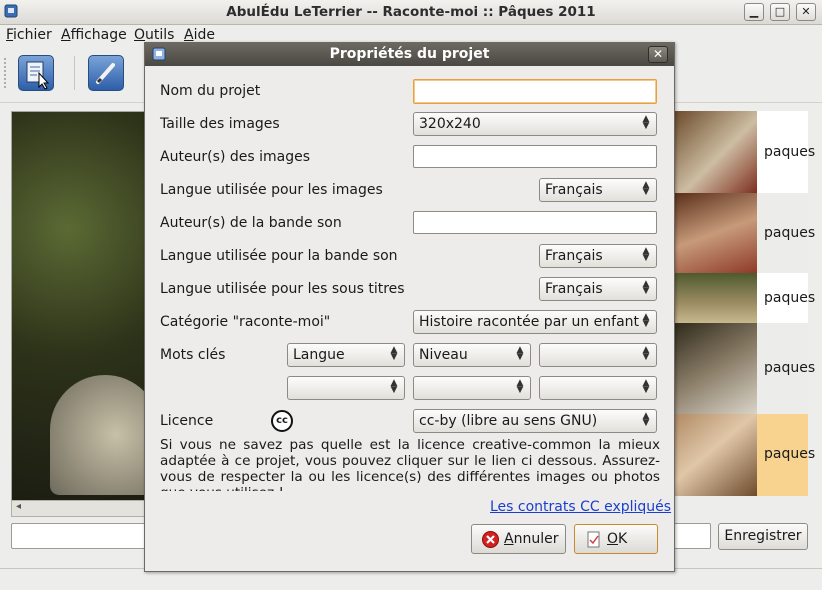 This screenshot has width=822, height=590. Describe the element at coordinates (29, 35) in the screenshot. I see `menu-fichier: Fichier` at that location.